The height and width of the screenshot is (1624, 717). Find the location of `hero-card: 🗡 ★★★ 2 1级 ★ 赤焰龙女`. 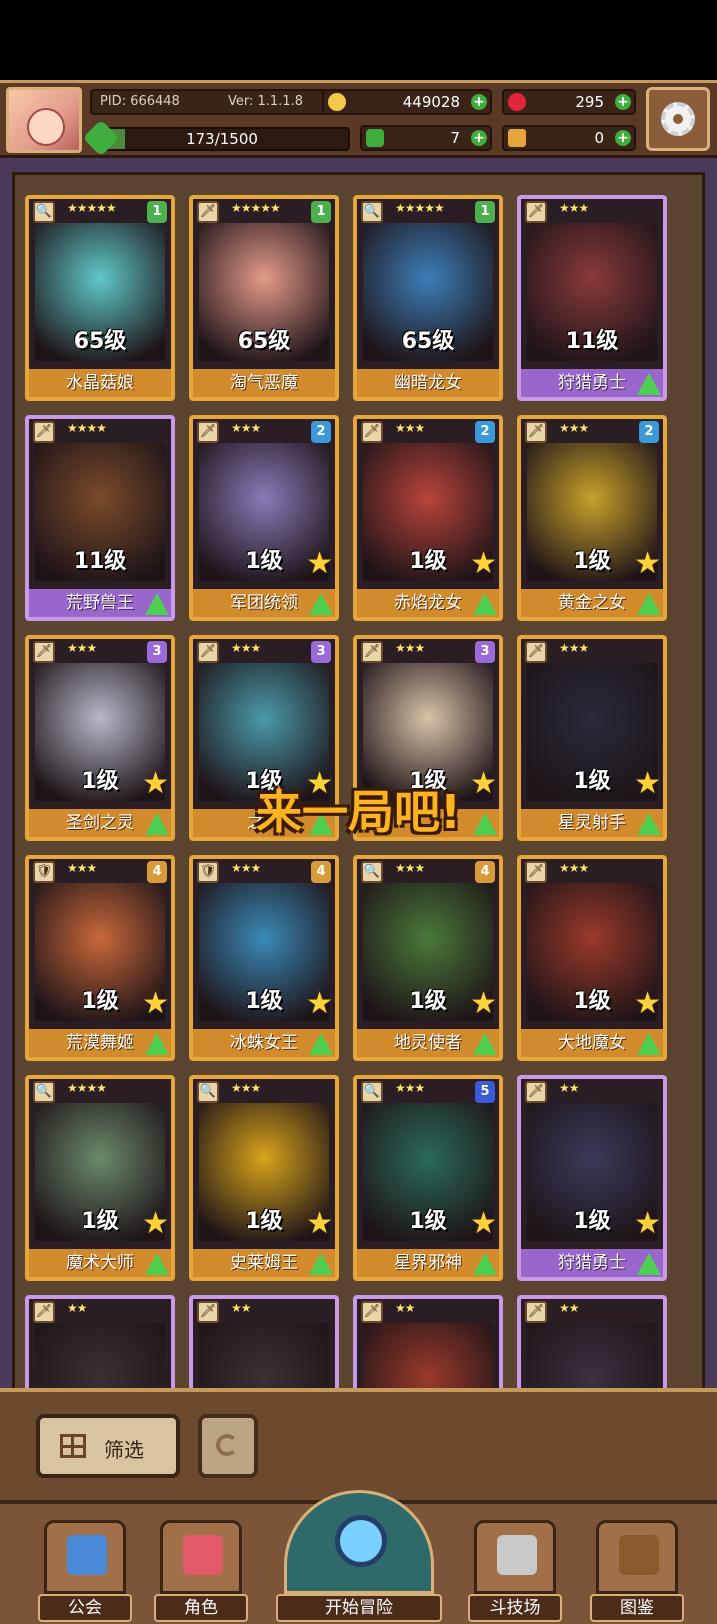

hero-card: 🗡 ★★★ 2 1级 ★ 赤焰龙女 is located at coordinates (428, 518).